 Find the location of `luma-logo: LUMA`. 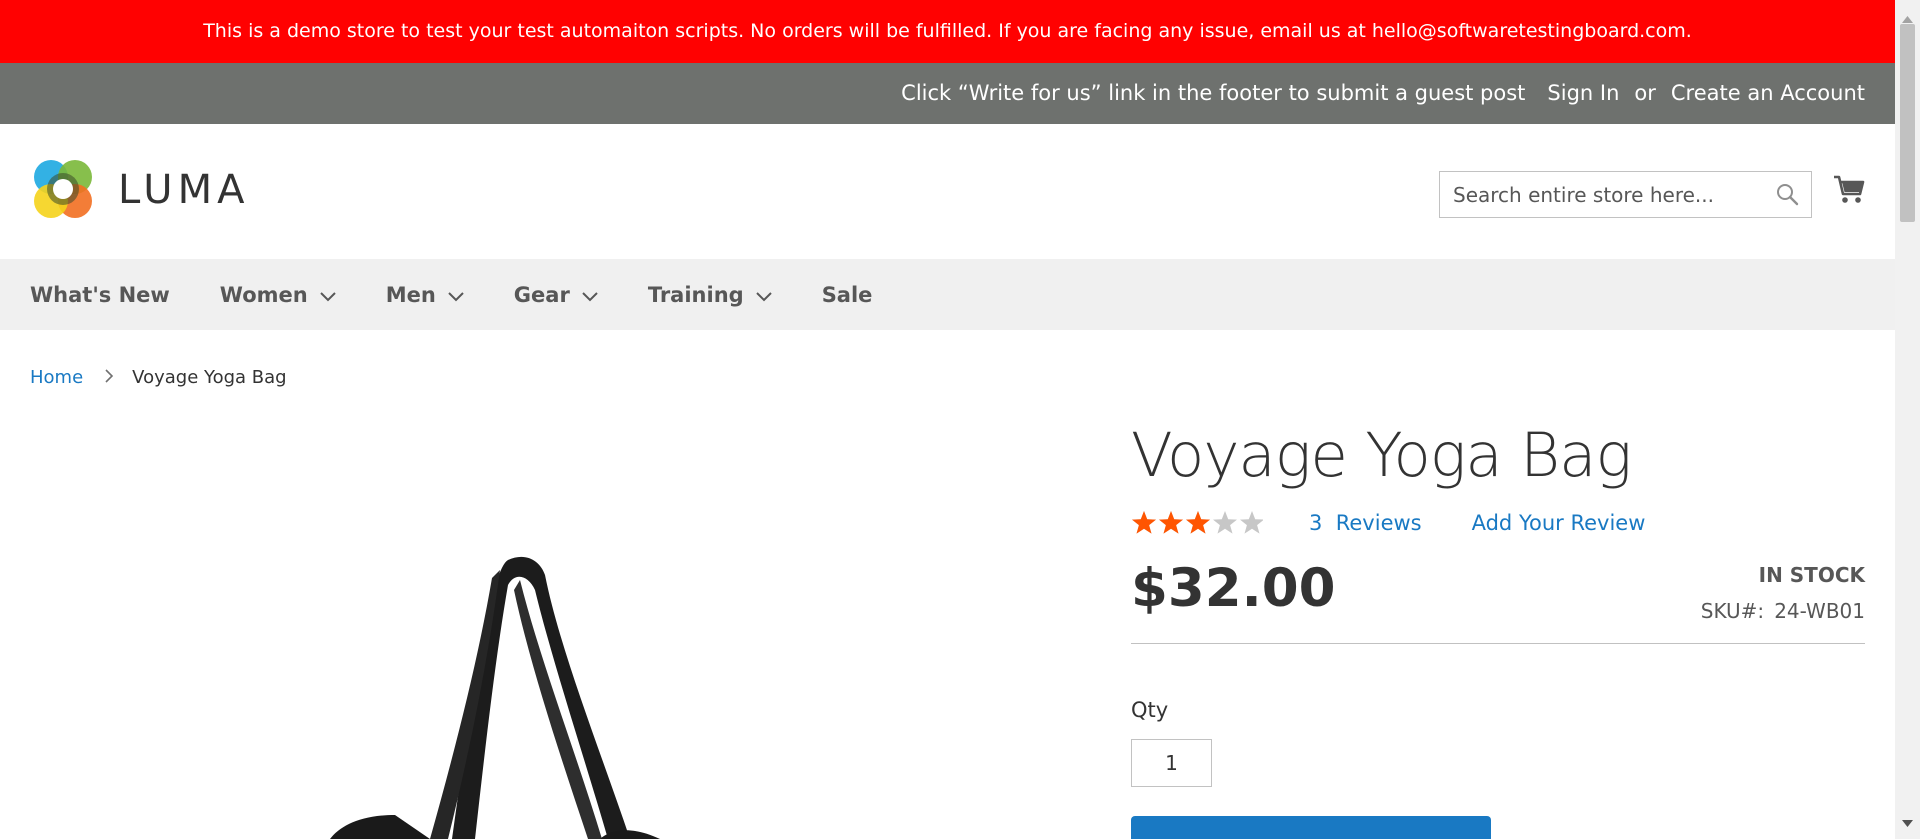

luma-logo: LUMA is located at coordinates (140, 191).